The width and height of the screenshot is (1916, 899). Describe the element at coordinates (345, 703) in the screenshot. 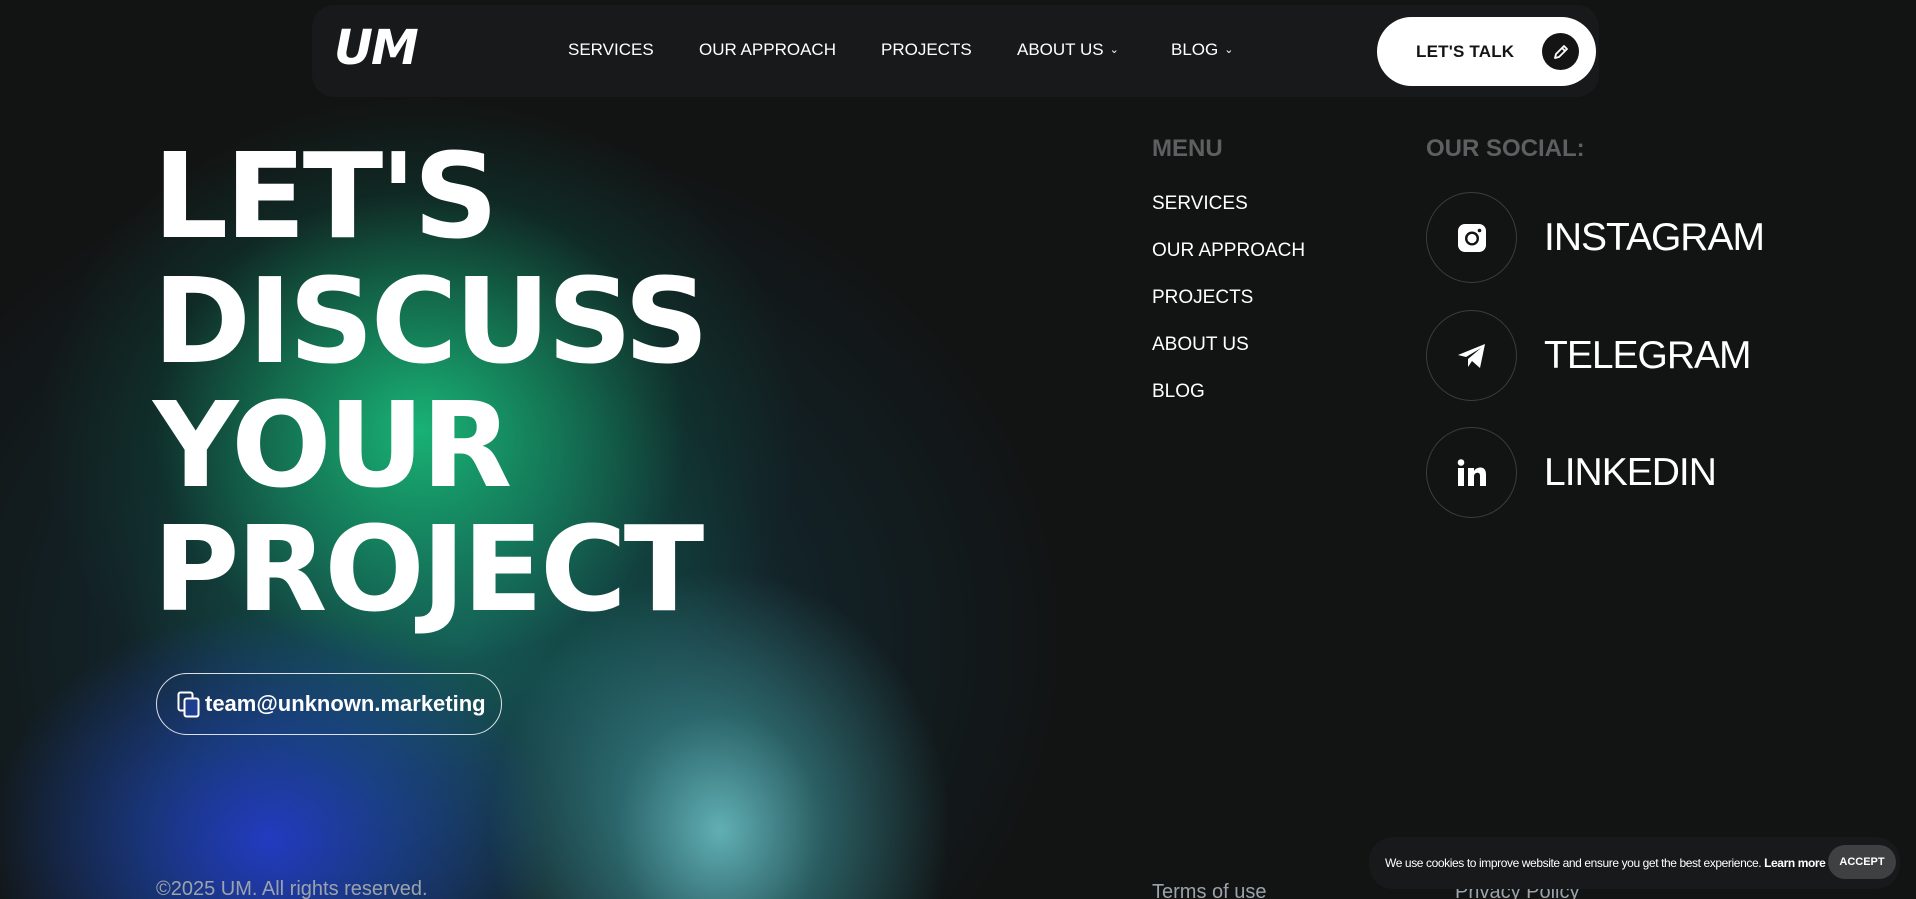

I see `email-address: team@unknown.marketing` at that location.